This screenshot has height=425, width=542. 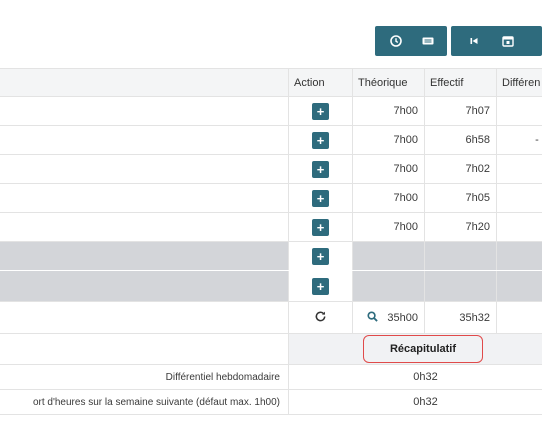 What do you see at coordinates (222, 377) in the screenshot?
I see `weekly-differential-label: Différentiel hebdomadaire` at bounding box center [222, 377].